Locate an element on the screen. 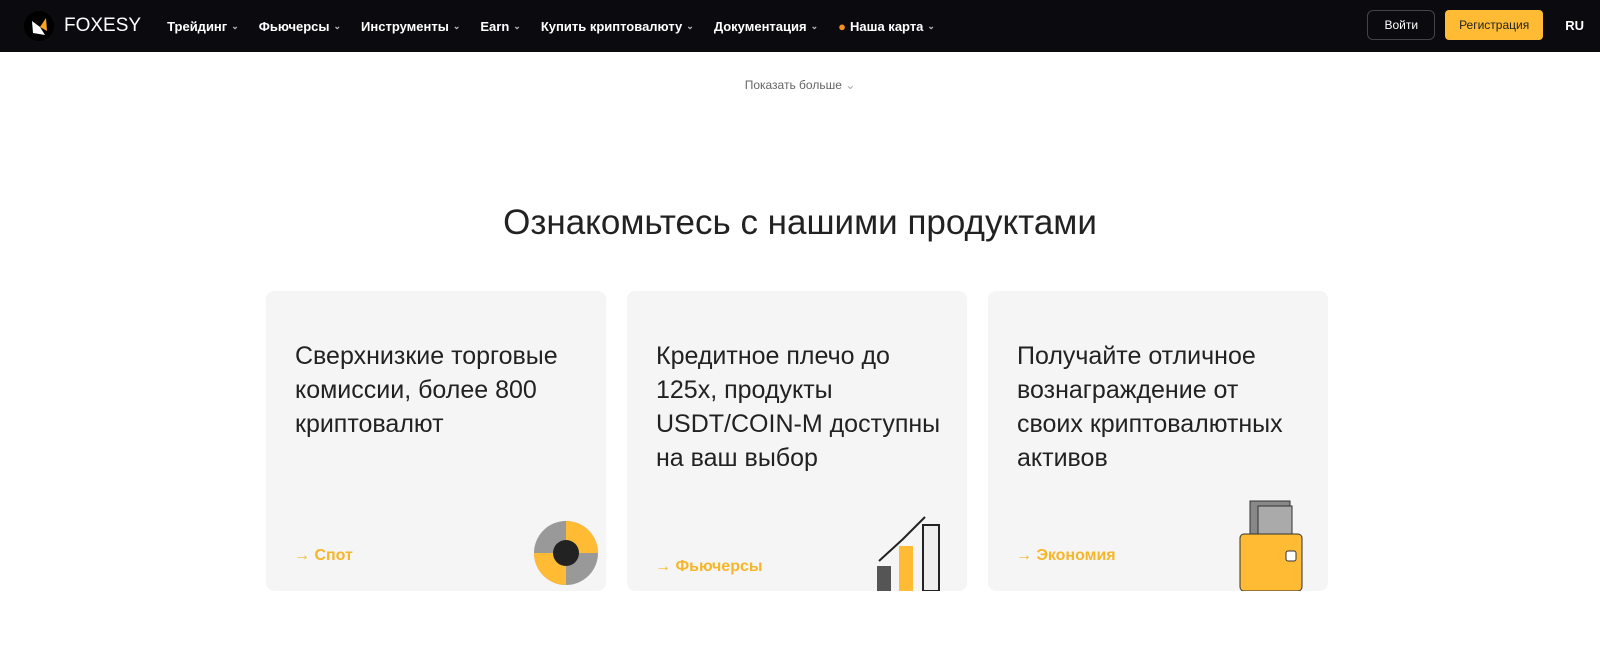 Image resolution: width=1600 pixels, height=661 pixels. nav-our-card: ● Наша карта ⌄ is located at coordinates (886, 26).